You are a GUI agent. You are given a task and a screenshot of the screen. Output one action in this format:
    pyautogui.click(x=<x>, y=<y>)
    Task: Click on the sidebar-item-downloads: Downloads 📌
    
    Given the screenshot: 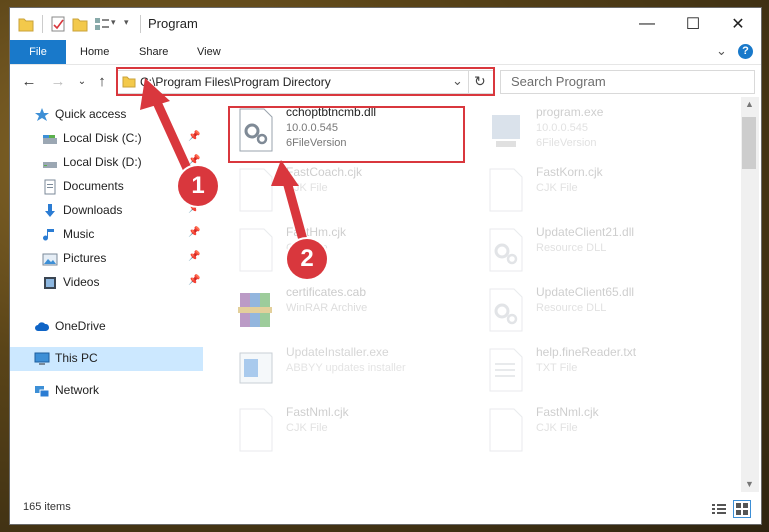 What is the action you would take?
    pyautogui.click(x=106, y=211)
    